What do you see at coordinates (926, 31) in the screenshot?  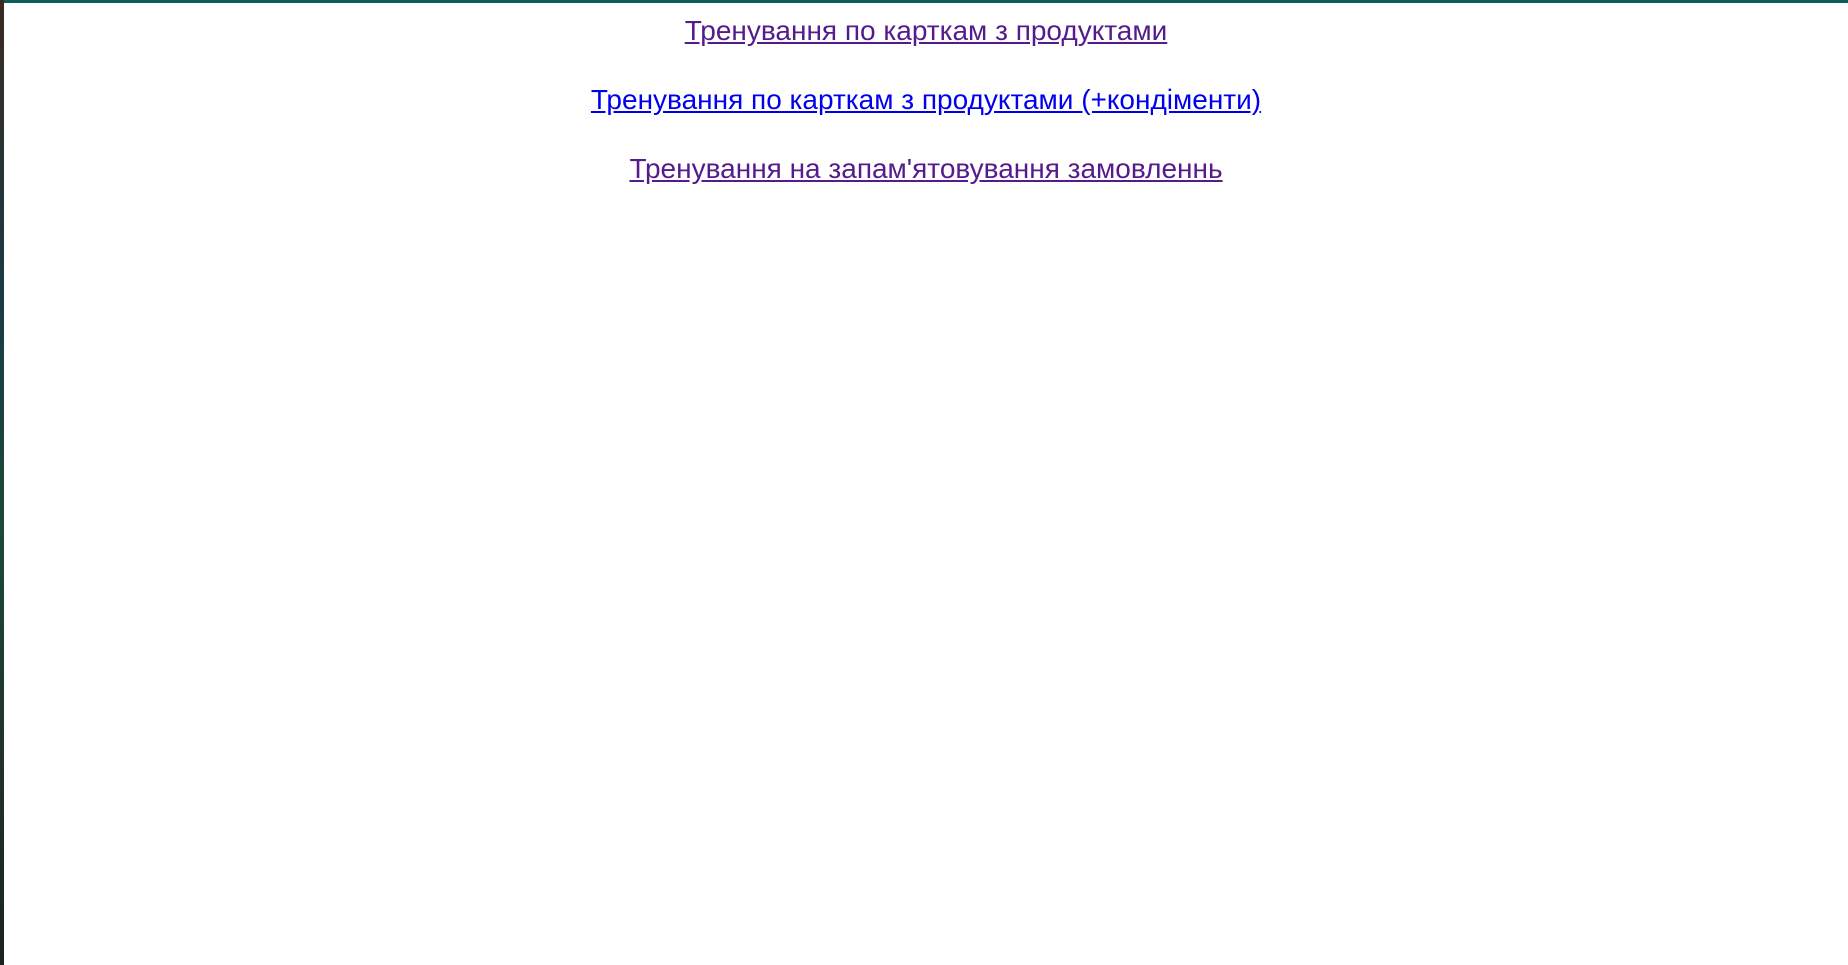 I see `product-cards-training-link: Тренування по карткам з продуктами` at bounding box center [926, 31].